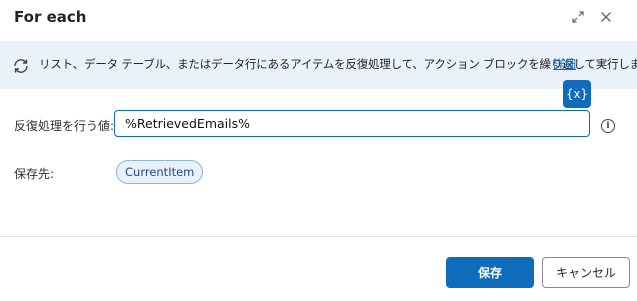  I want to click on cancel-button: キャンセル, so click(586, 272).